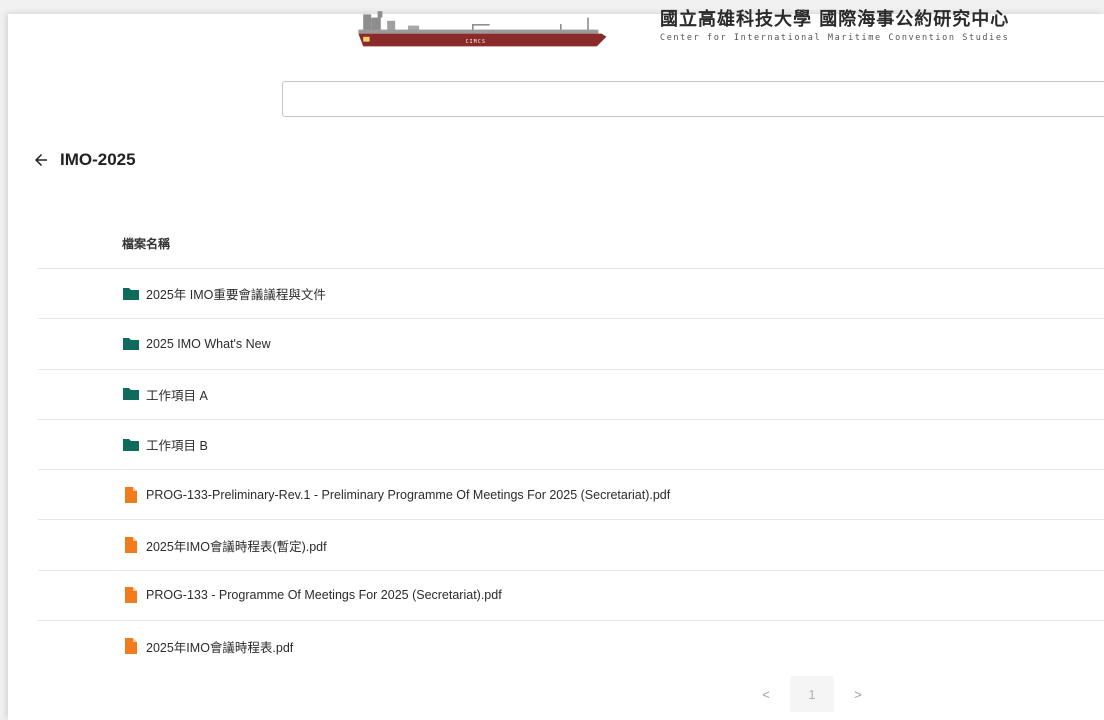 The image size is (1104, 720). Describe the element at coordinates (482, 29) in the screenshot. I see `ship-logo-icon: CIMCS` at that location.